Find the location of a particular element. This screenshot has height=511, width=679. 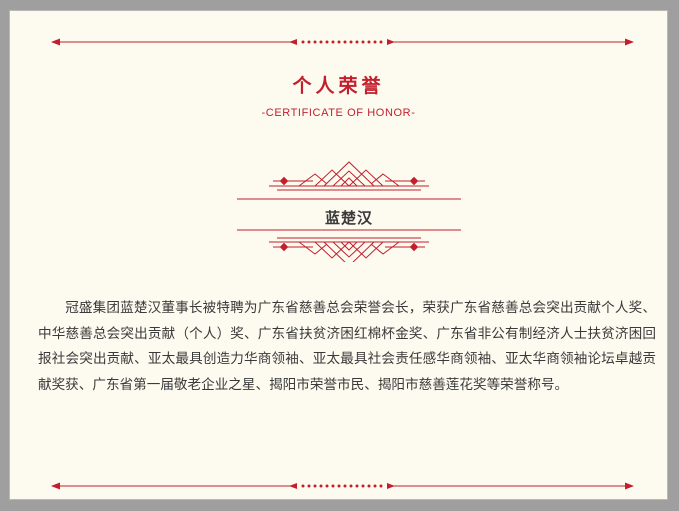

bottom-ornament-divider is located at coordinates (342, 486).